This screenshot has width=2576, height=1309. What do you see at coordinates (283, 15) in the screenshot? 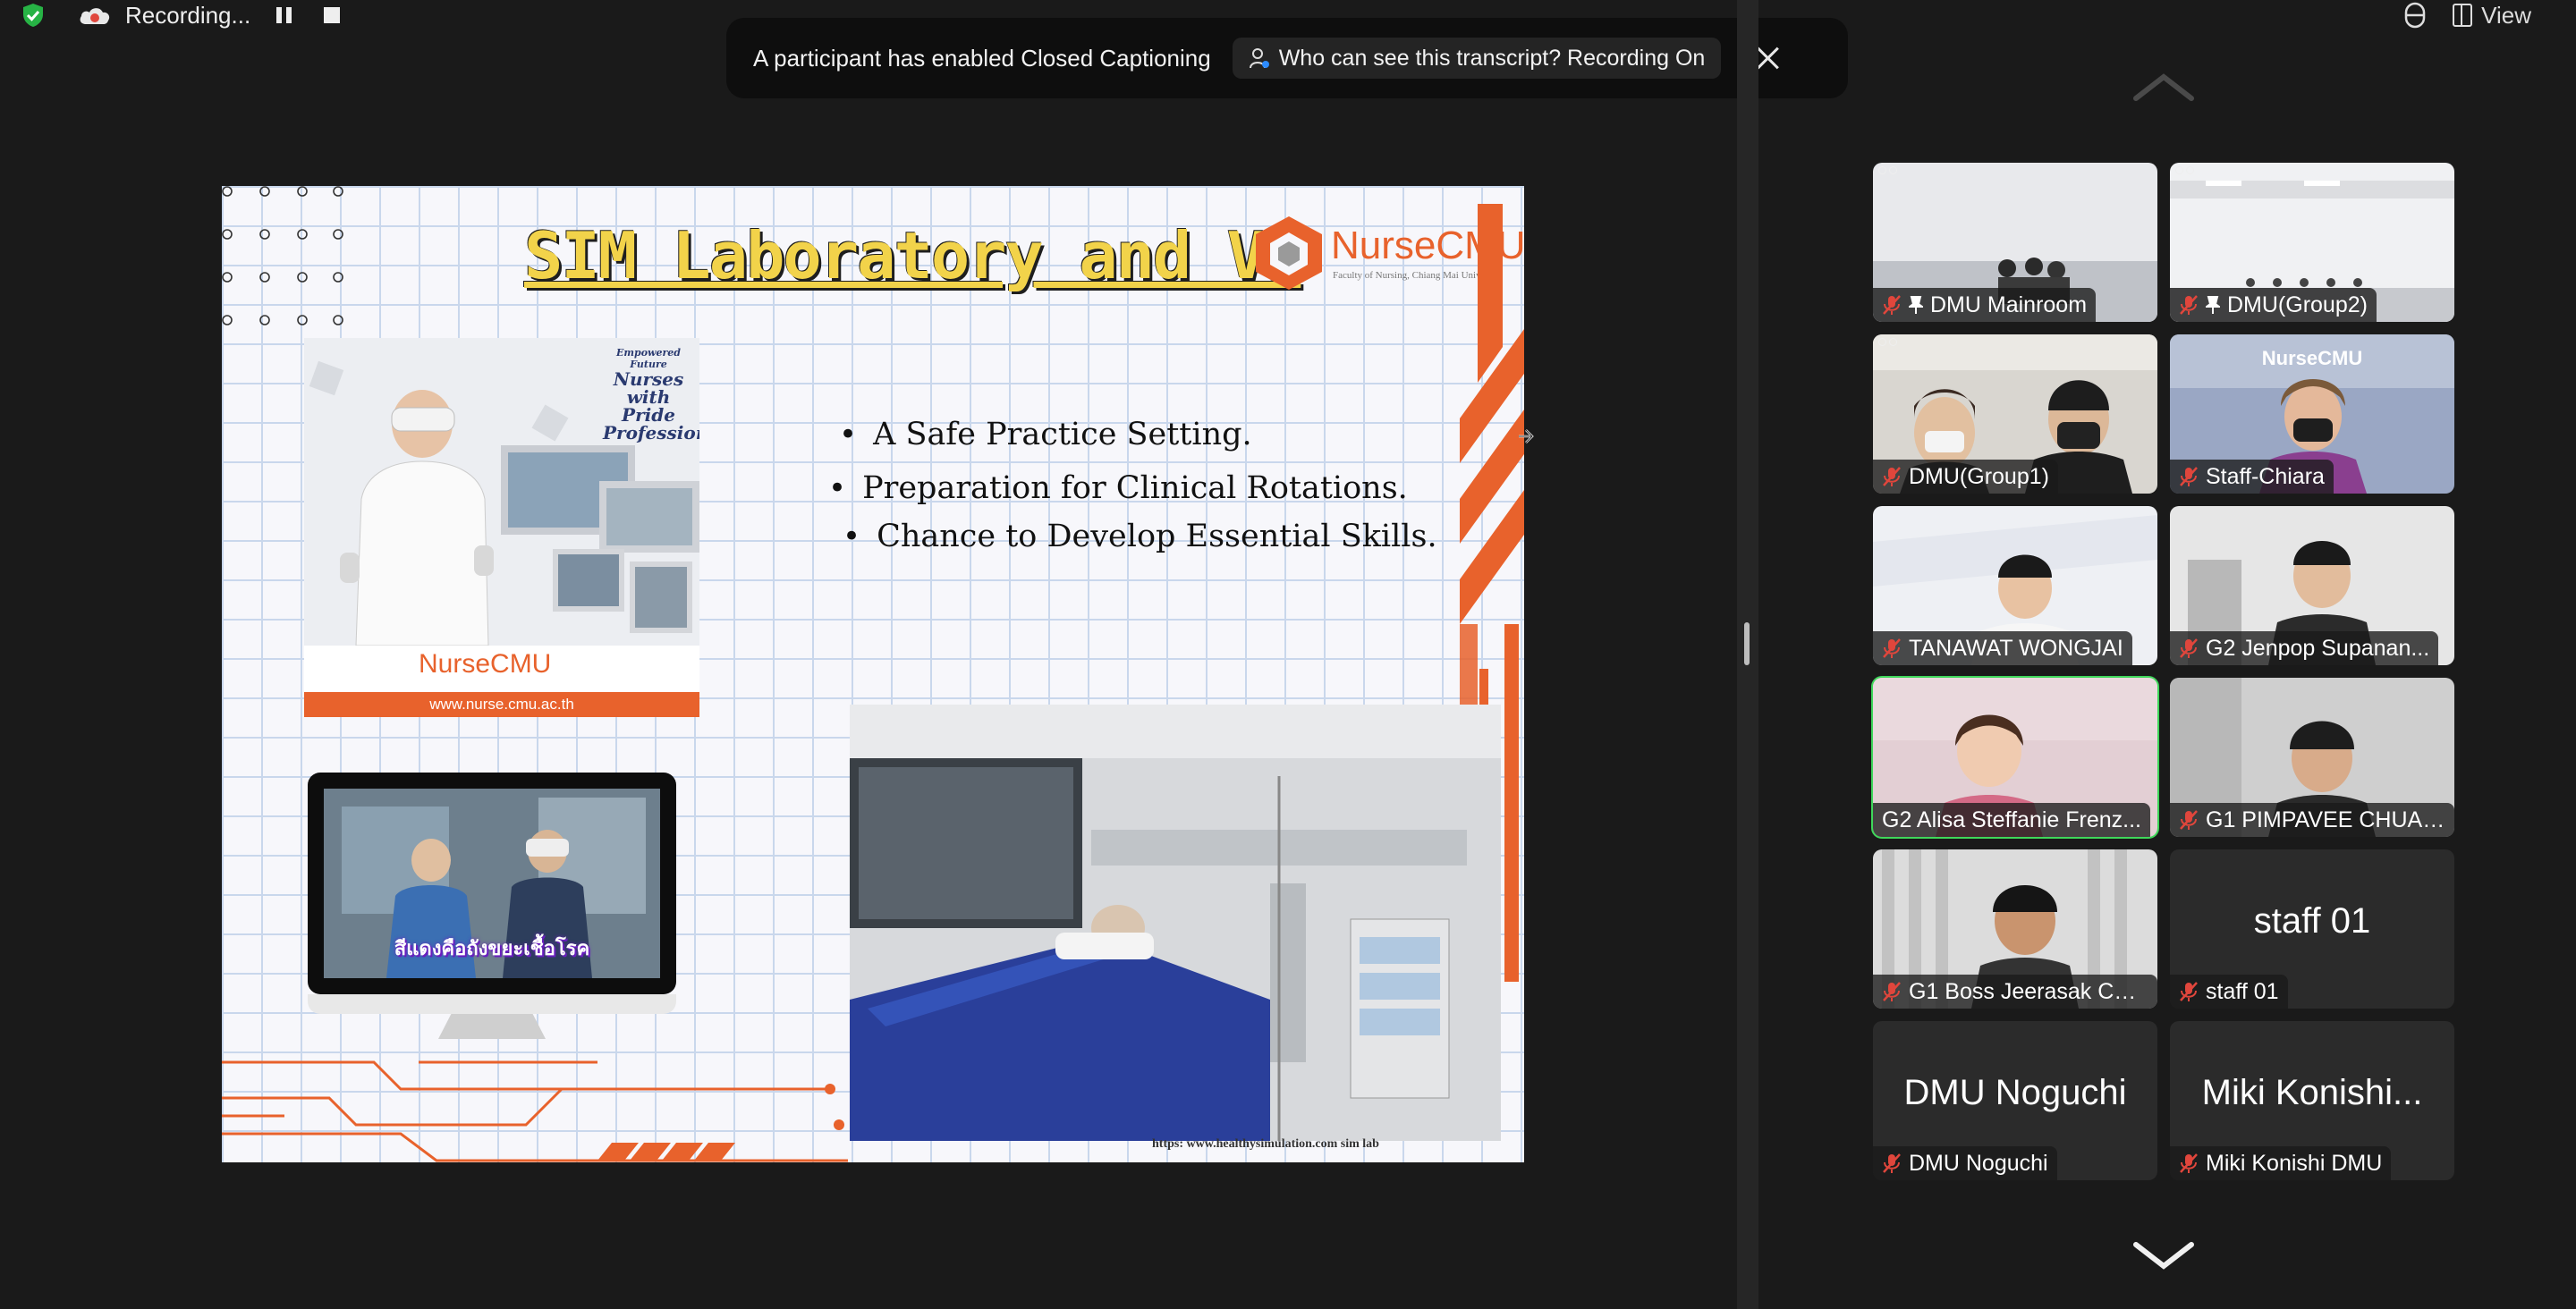
I see `pause-recording-button` at bounding box center [283, 15].